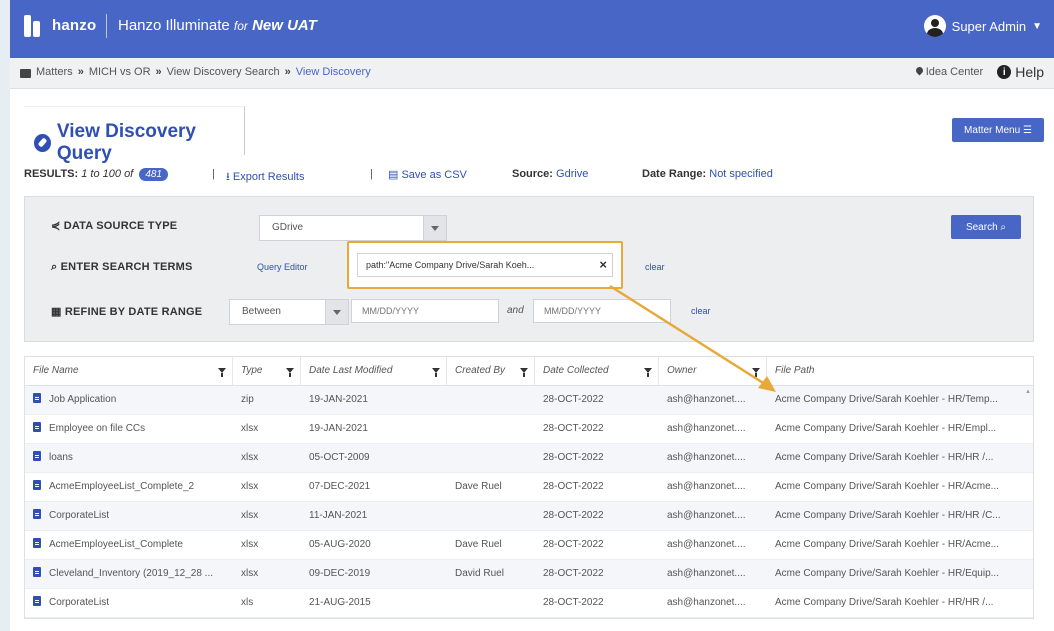 Image resolution: width=1054 pixels, height=631 pixels. I want to click on date-mode-value: Between, so click(261, 311).